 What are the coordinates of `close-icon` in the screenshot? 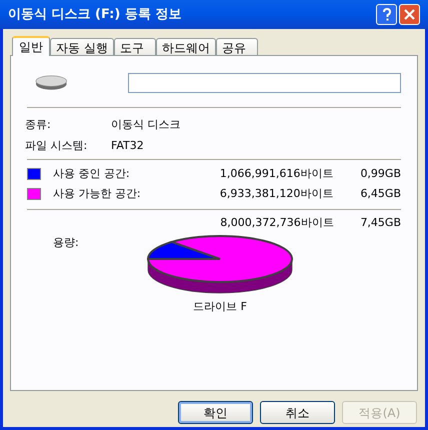 It's located at (409, 14).